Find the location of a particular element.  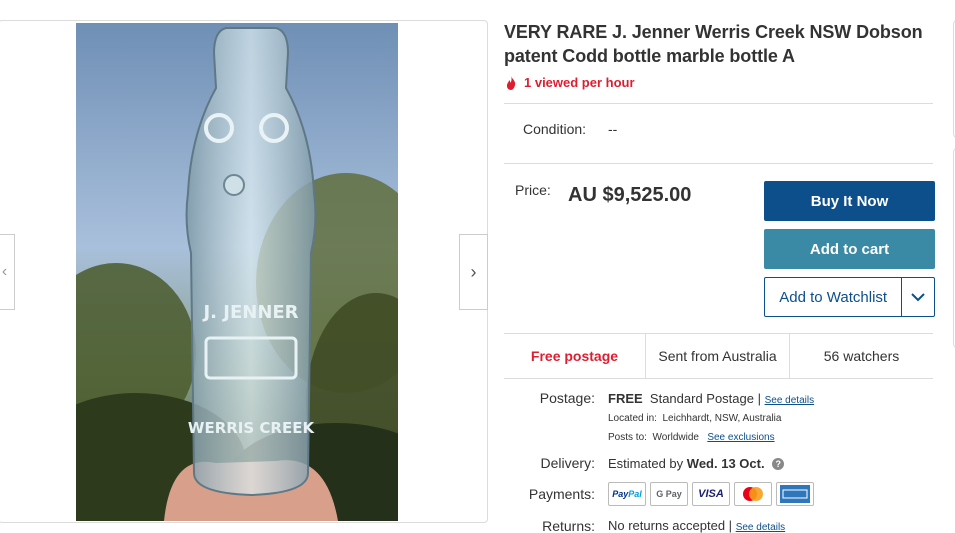

posts-label: Posts to: is located at coordinates (627, 437).